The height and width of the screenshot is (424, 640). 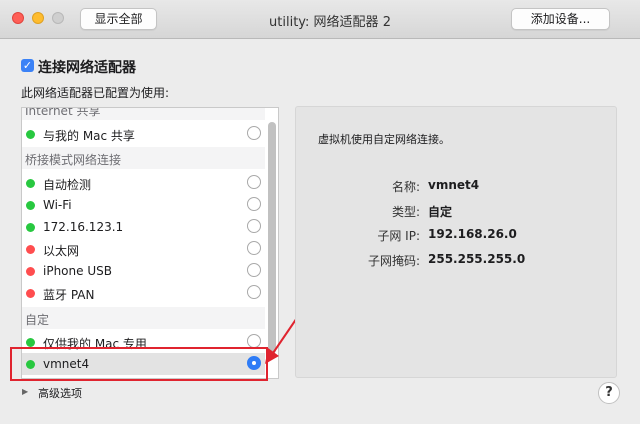 I want to click on list-section-header-custom: 自定, so click(x=143, y=318).